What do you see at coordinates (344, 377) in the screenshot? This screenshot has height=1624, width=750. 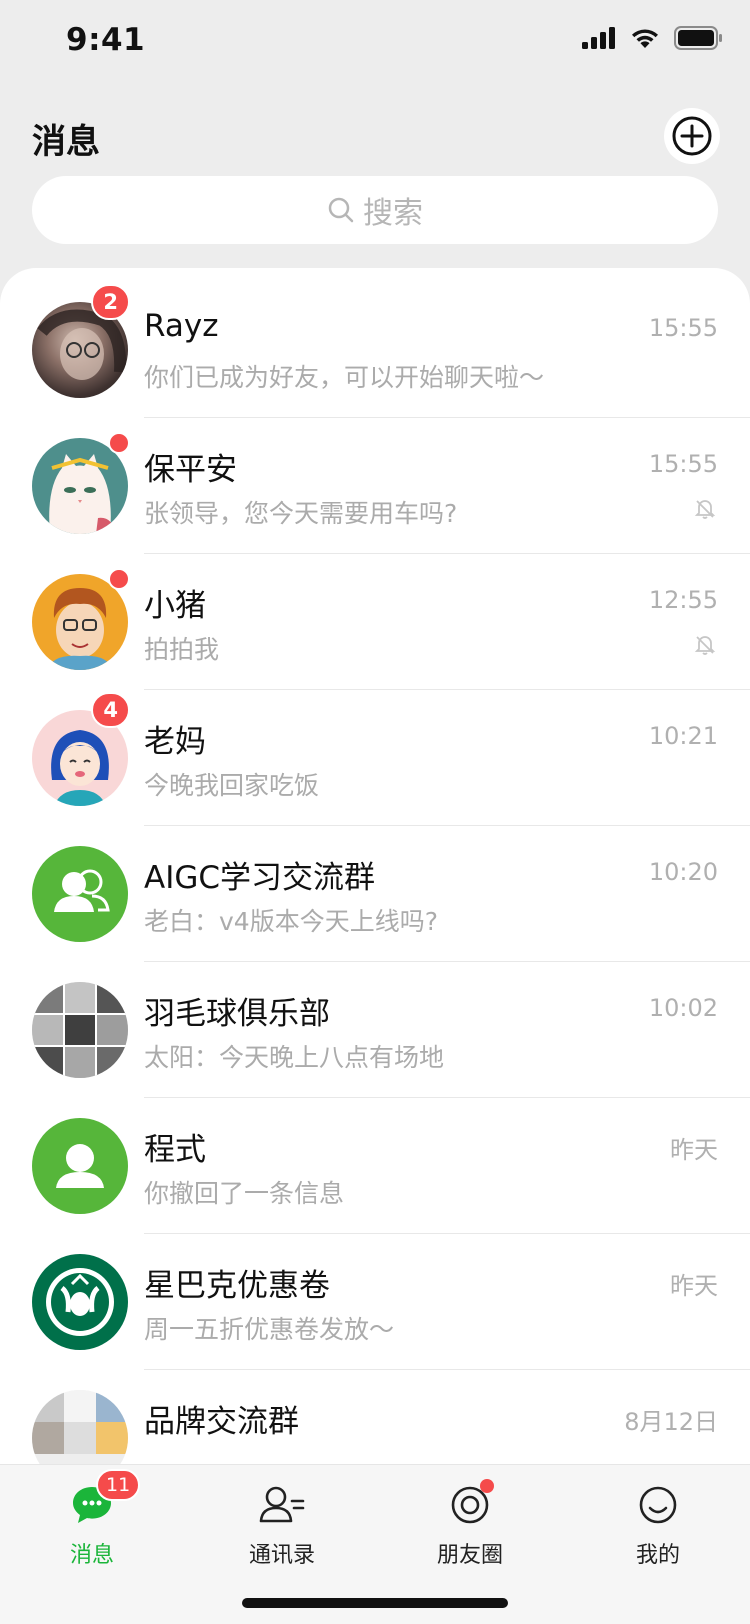 I see `chat-preview: 你们已成为好友，可以开始聊天啦～` at bounding box center [344, 377].